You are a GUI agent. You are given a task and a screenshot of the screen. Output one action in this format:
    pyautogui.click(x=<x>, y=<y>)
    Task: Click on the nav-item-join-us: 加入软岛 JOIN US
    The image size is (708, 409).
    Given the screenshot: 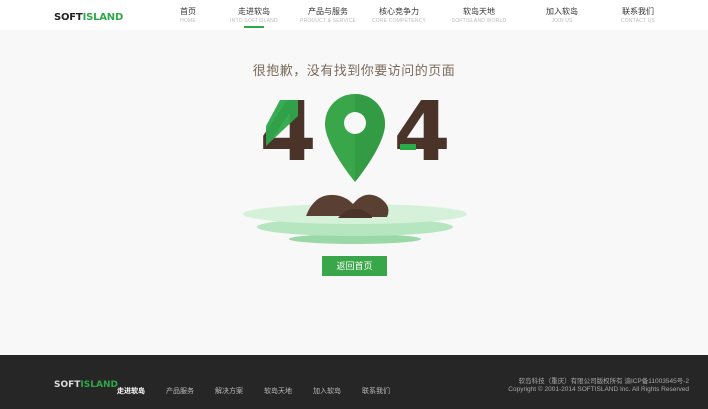 What is the action you would take?
    pyautogui.click(x=562, y=16)
    